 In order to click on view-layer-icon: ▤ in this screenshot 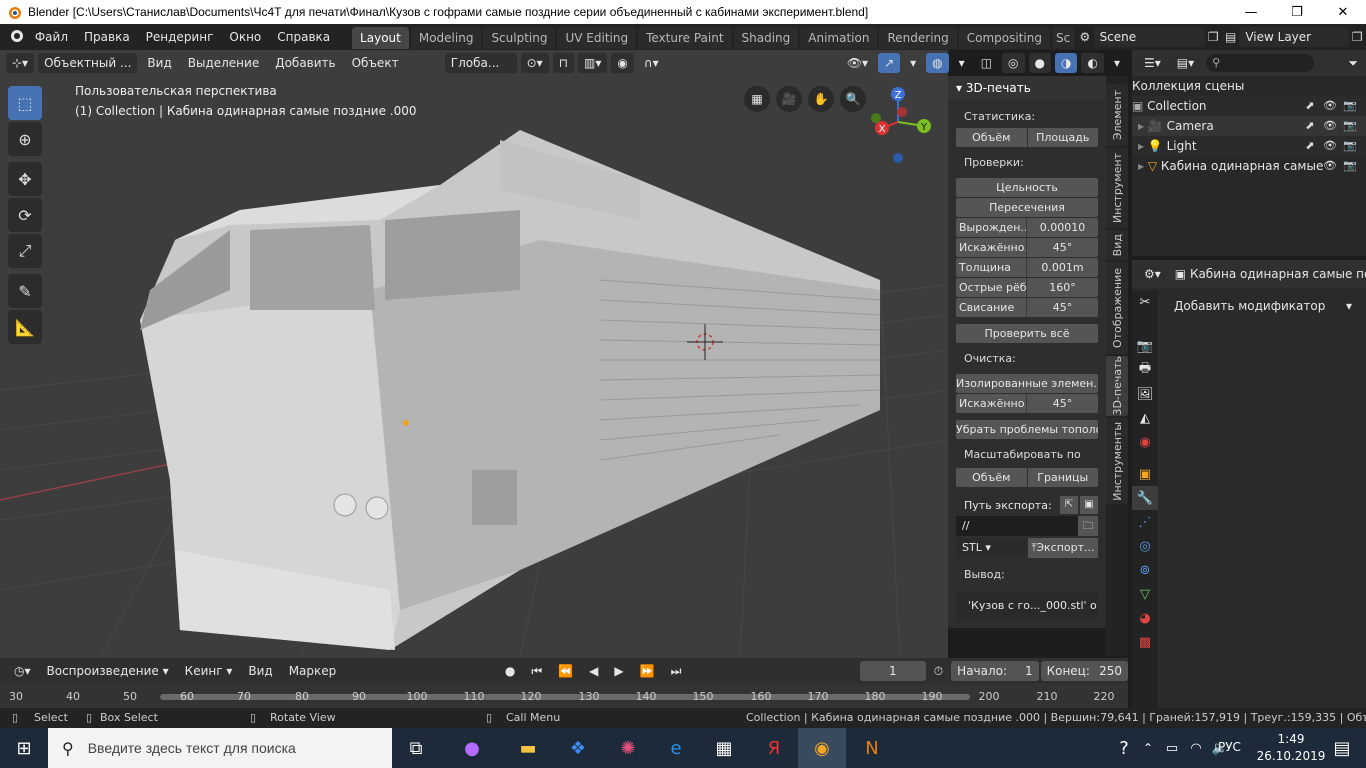, I will do `click(1230, 37)`.